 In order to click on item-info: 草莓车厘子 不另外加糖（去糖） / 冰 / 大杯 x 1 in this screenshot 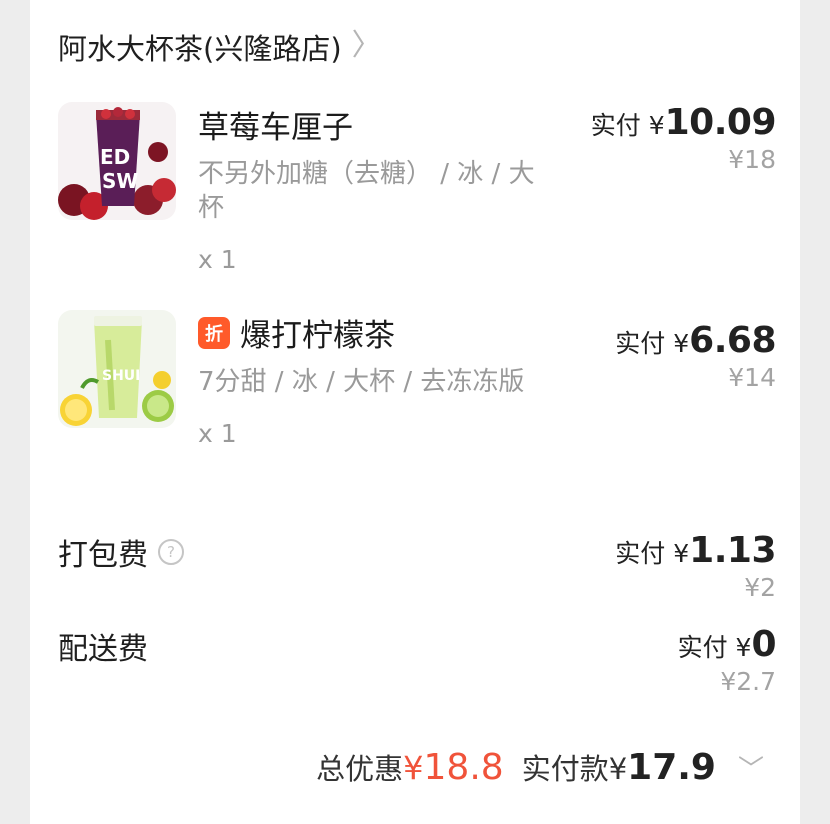, I will do `click(378, 188)`.